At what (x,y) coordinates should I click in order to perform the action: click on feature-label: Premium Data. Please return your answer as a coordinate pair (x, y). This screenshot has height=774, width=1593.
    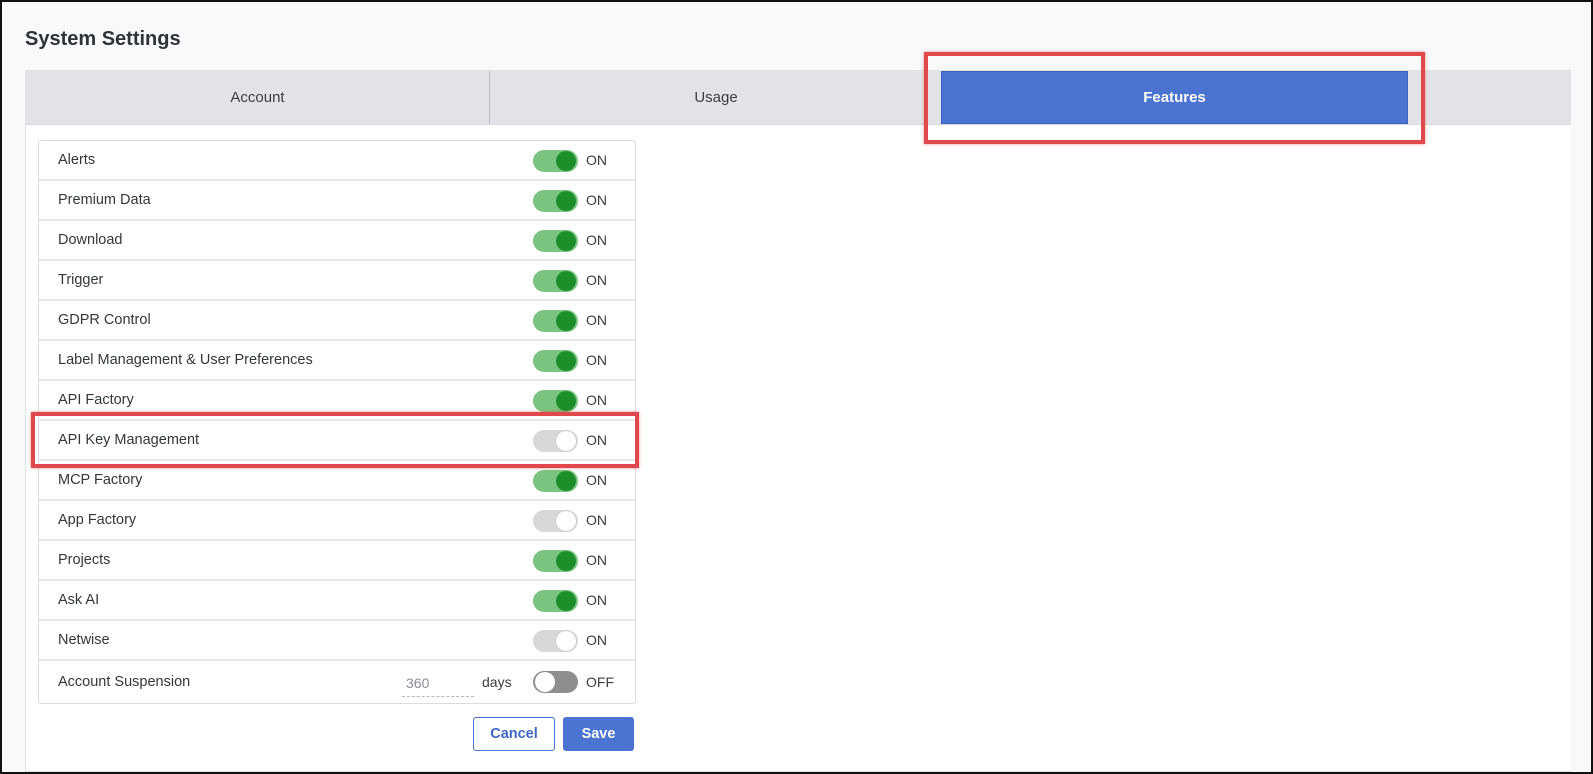
    Looking at the image, I should click on (104, 200).